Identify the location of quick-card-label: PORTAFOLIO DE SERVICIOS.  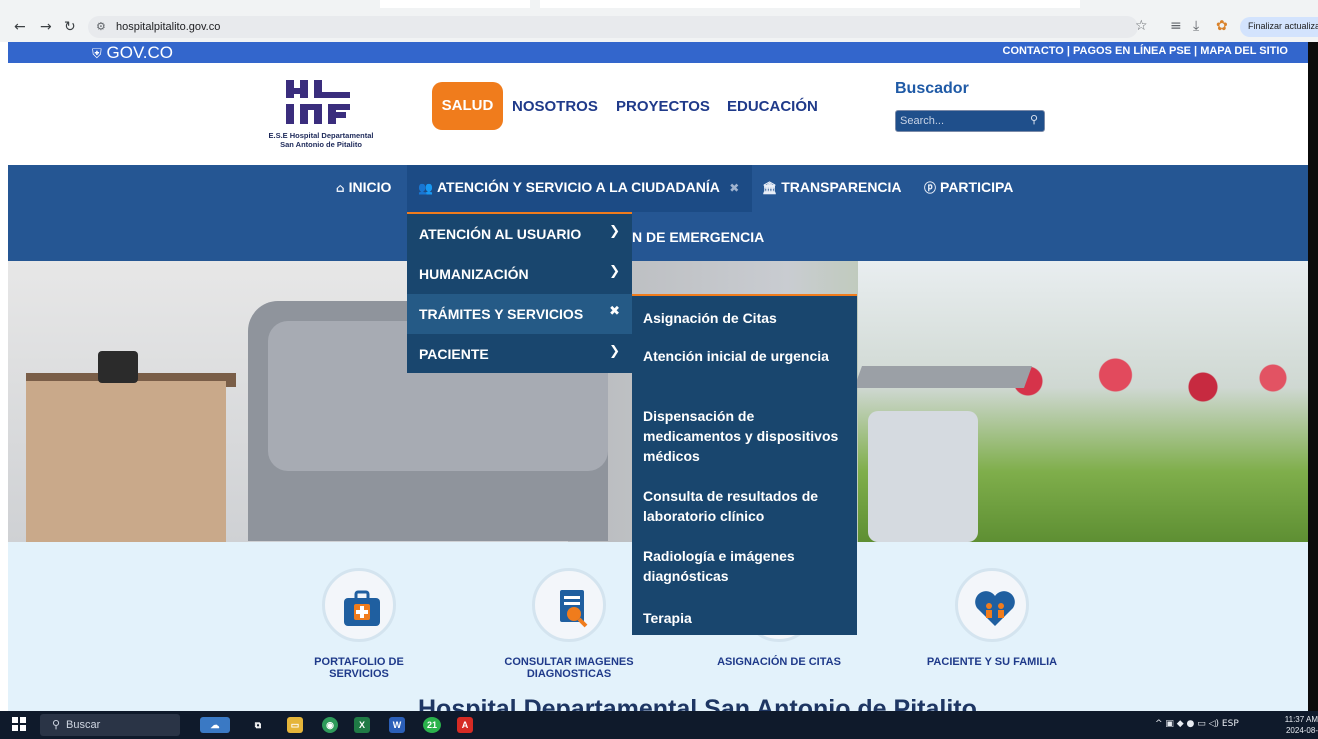
(359, 668).